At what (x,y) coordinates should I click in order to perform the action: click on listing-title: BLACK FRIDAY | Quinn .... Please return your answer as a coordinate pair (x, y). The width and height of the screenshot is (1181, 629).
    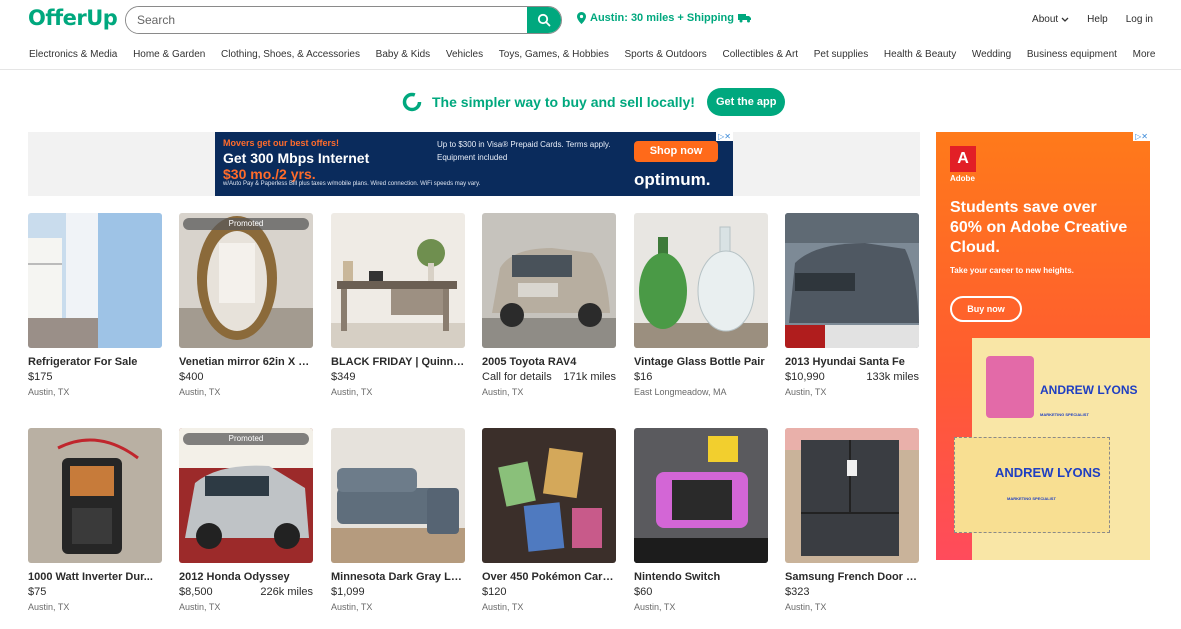
    Looking at the image, I should click on (398, 362).